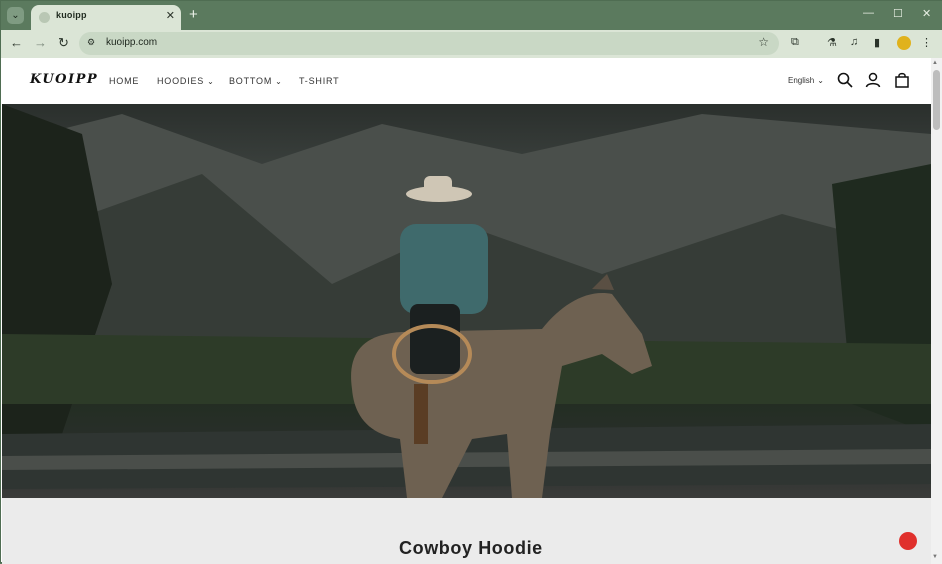  I want to click on close-window-icon: ✕, so click(926, 13).